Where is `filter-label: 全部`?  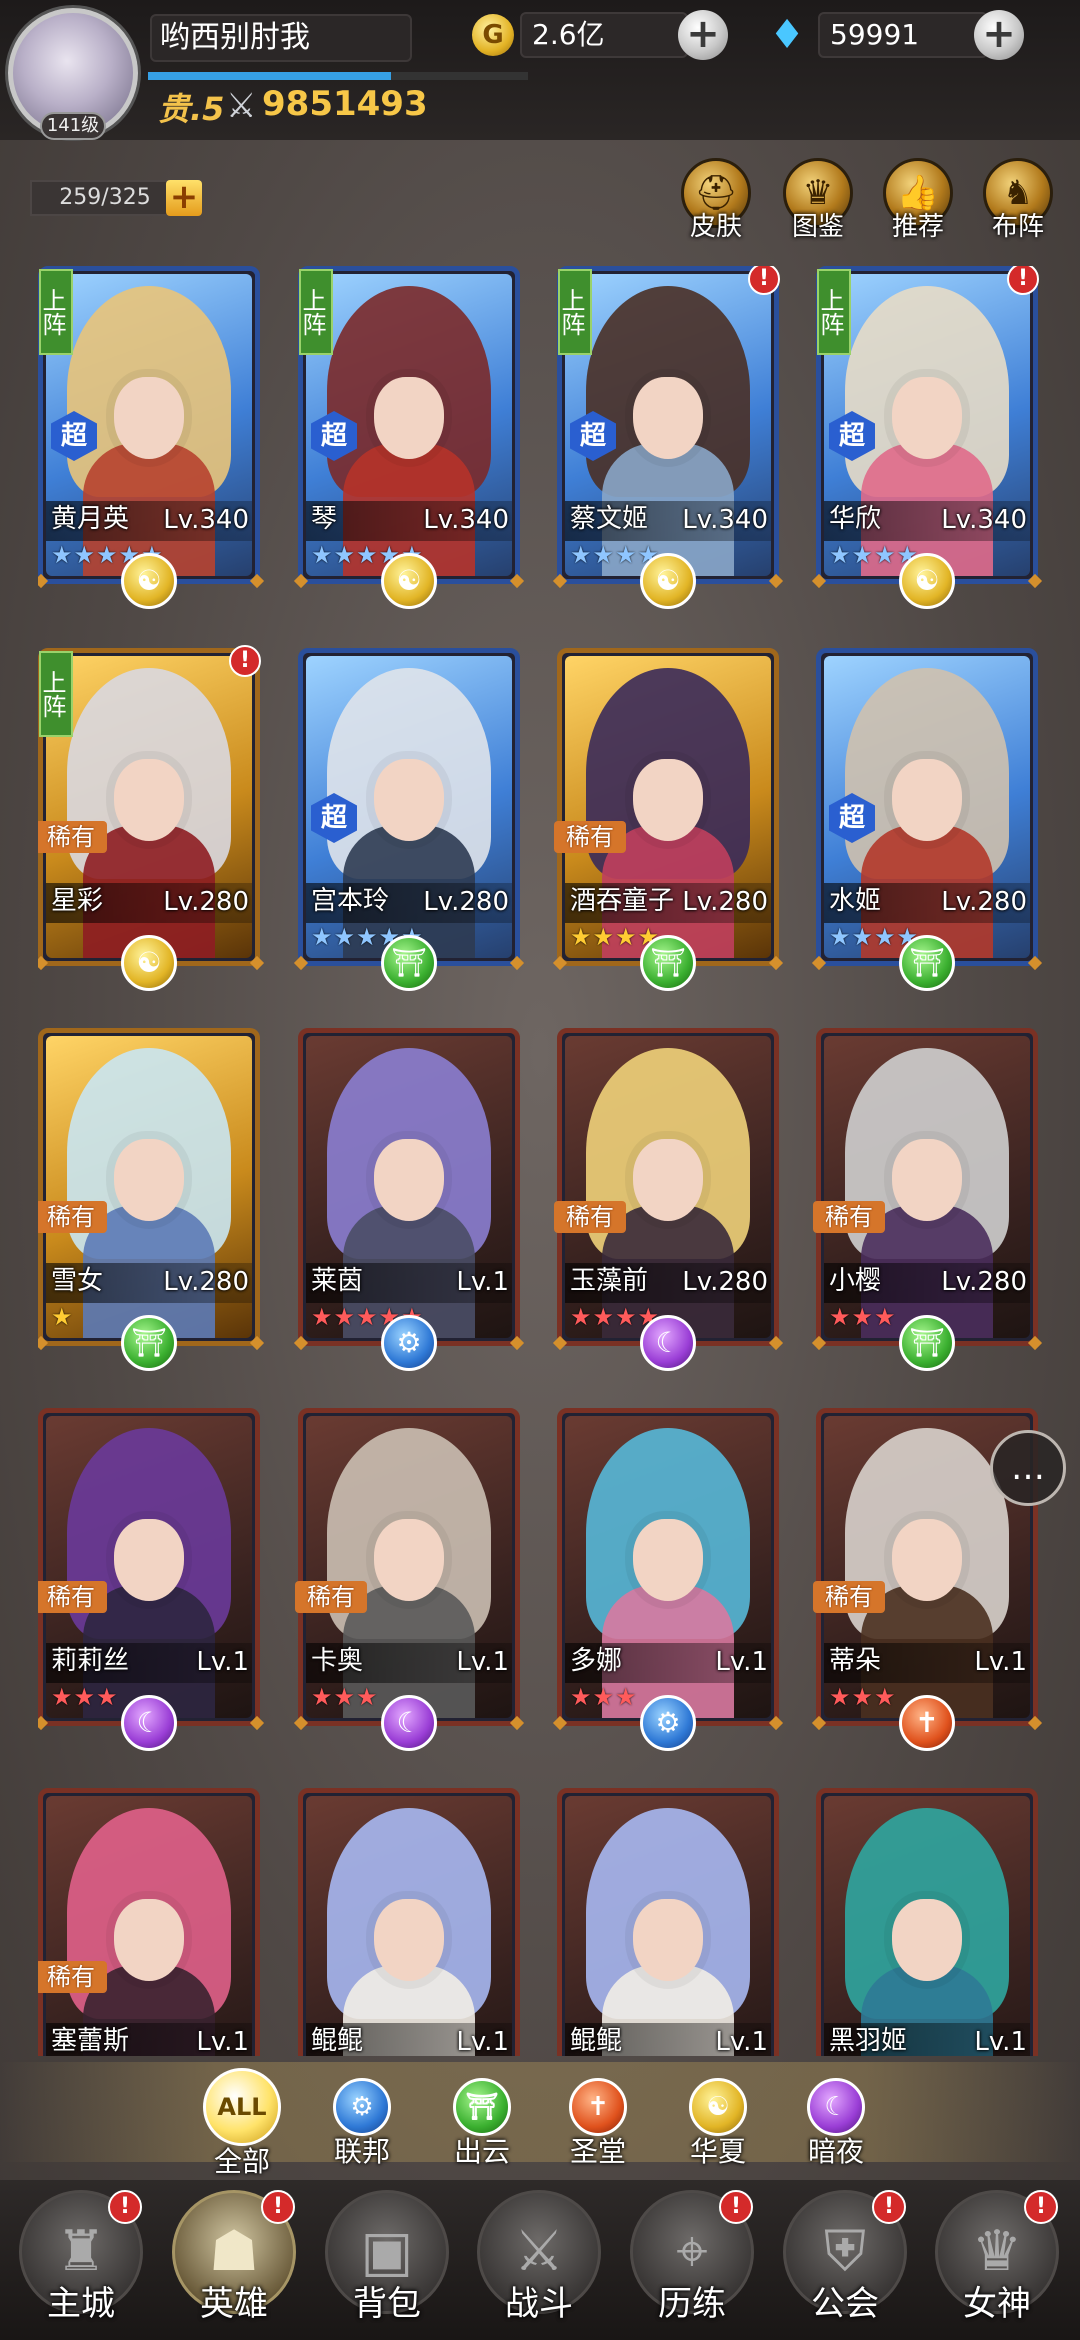
filter-label: 全部 is located at coordinates (241, 2161).